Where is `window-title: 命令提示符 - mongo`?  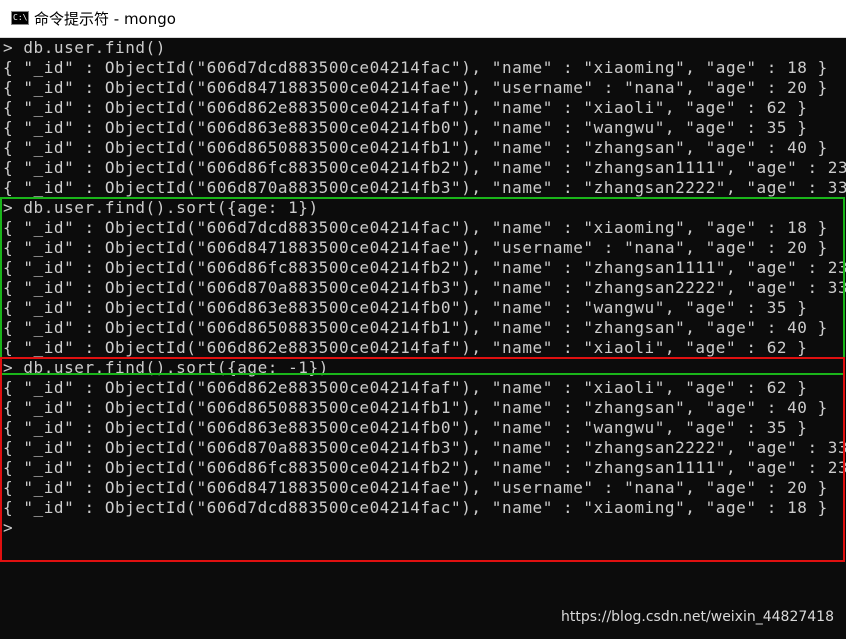
window-title: 命令提示符 - mongo is located at coordinates (105, 19).